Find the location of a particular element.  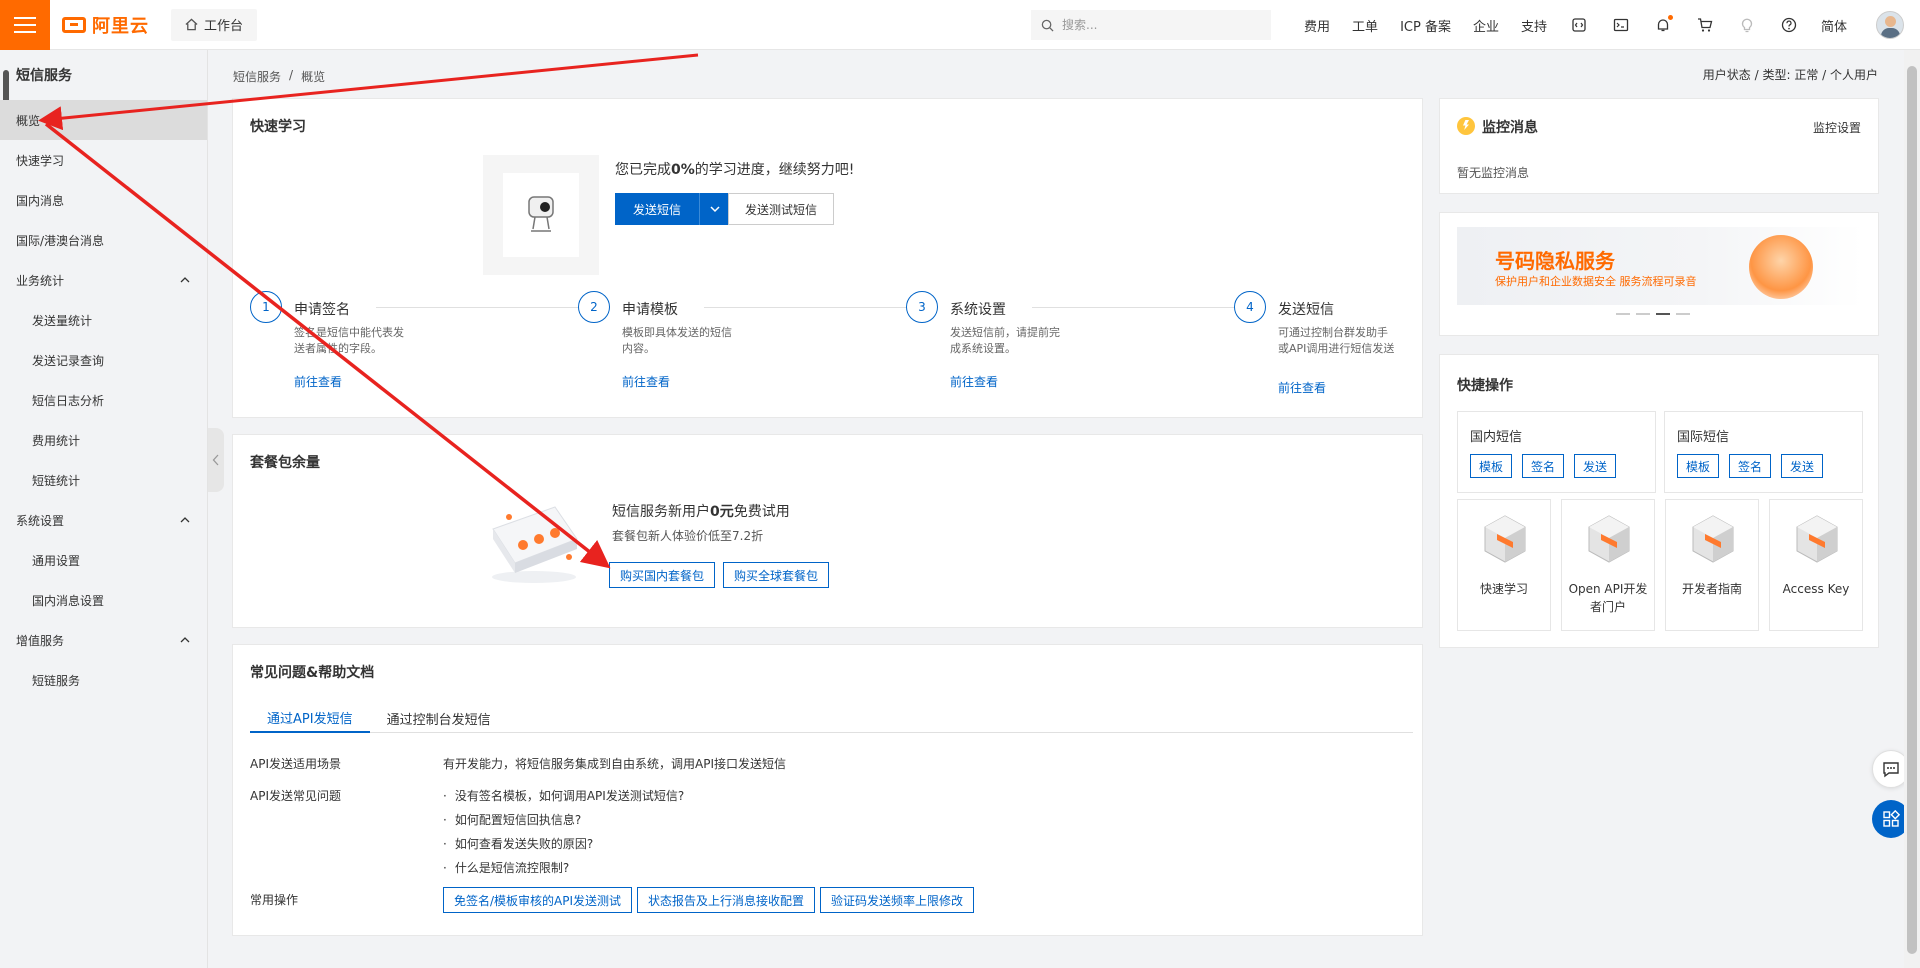

banner-title: 号码隐私服务 is located at coordinates (1555, 261).